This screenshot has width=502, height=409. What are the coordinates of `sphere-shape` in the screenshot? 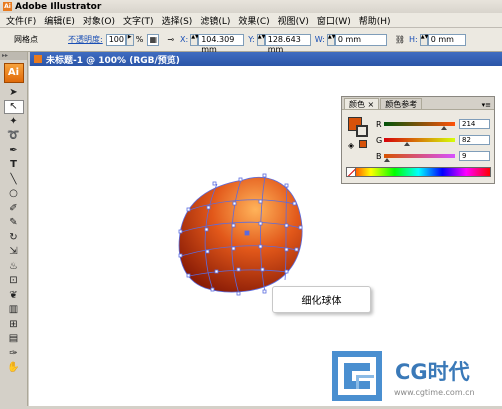 It's located at (240, 234).